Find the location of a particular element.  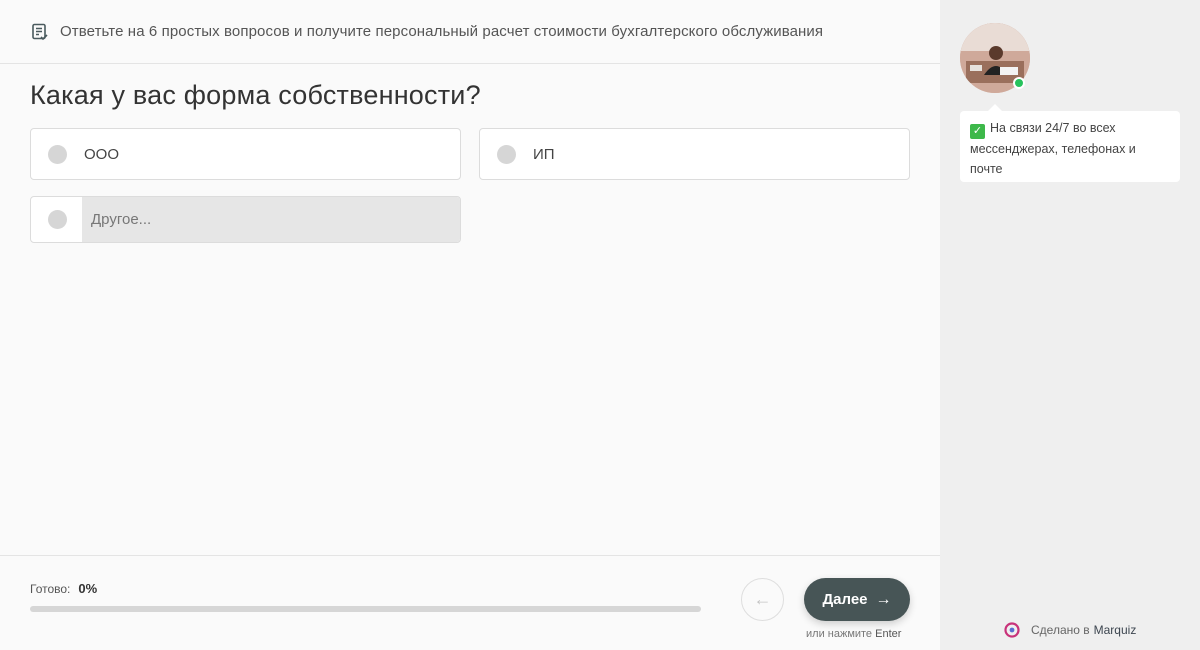

option-label: ИП is located at coordinates (544, 154).